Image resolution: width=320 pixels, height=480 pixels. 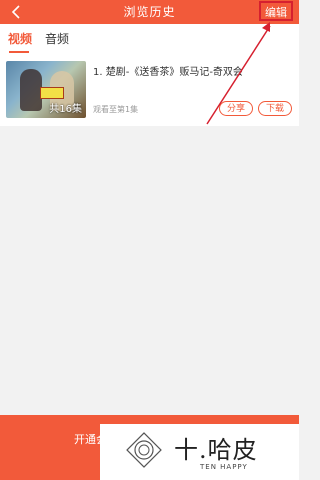 What do you see at coordinates (116, 109) in the screenshot?
I see `watch-progress: 观看至第1集` at bounding box center [116, 109].